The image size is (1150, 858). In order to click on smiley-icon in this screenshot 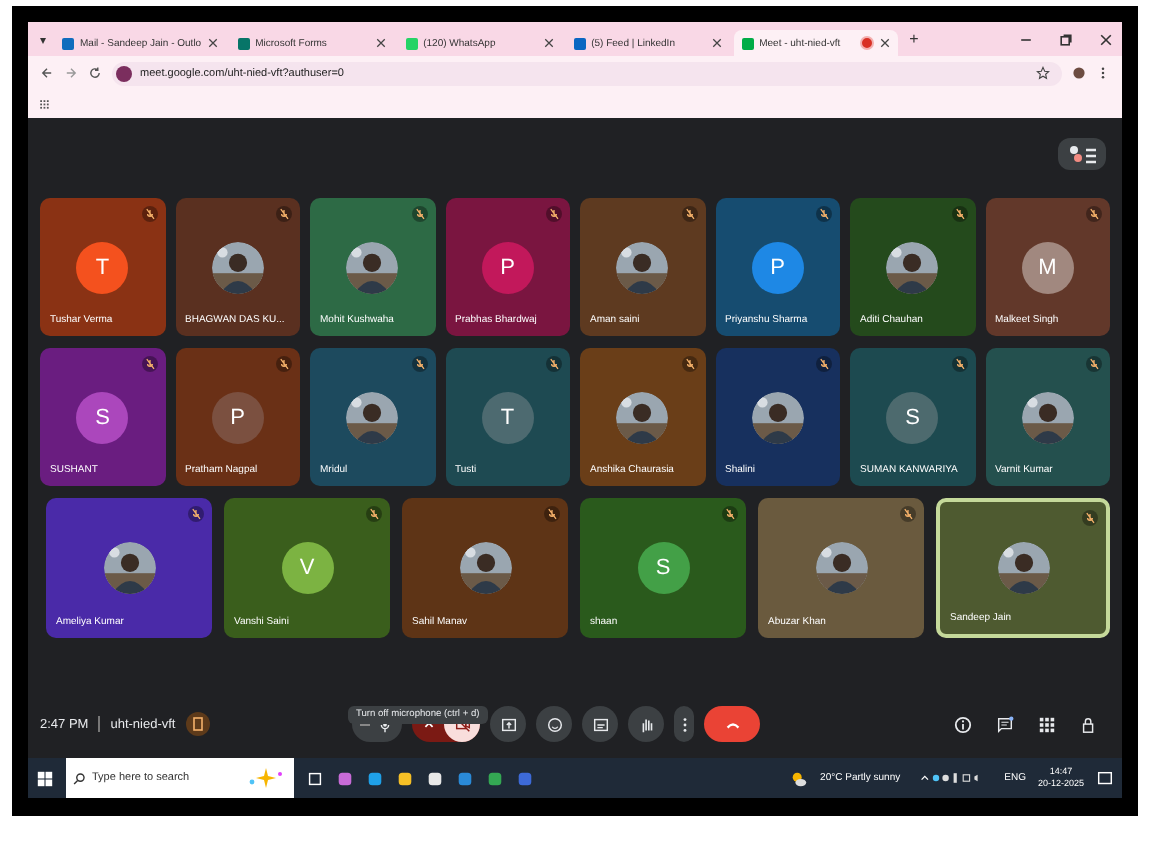, I will do `click(554, 724)`.